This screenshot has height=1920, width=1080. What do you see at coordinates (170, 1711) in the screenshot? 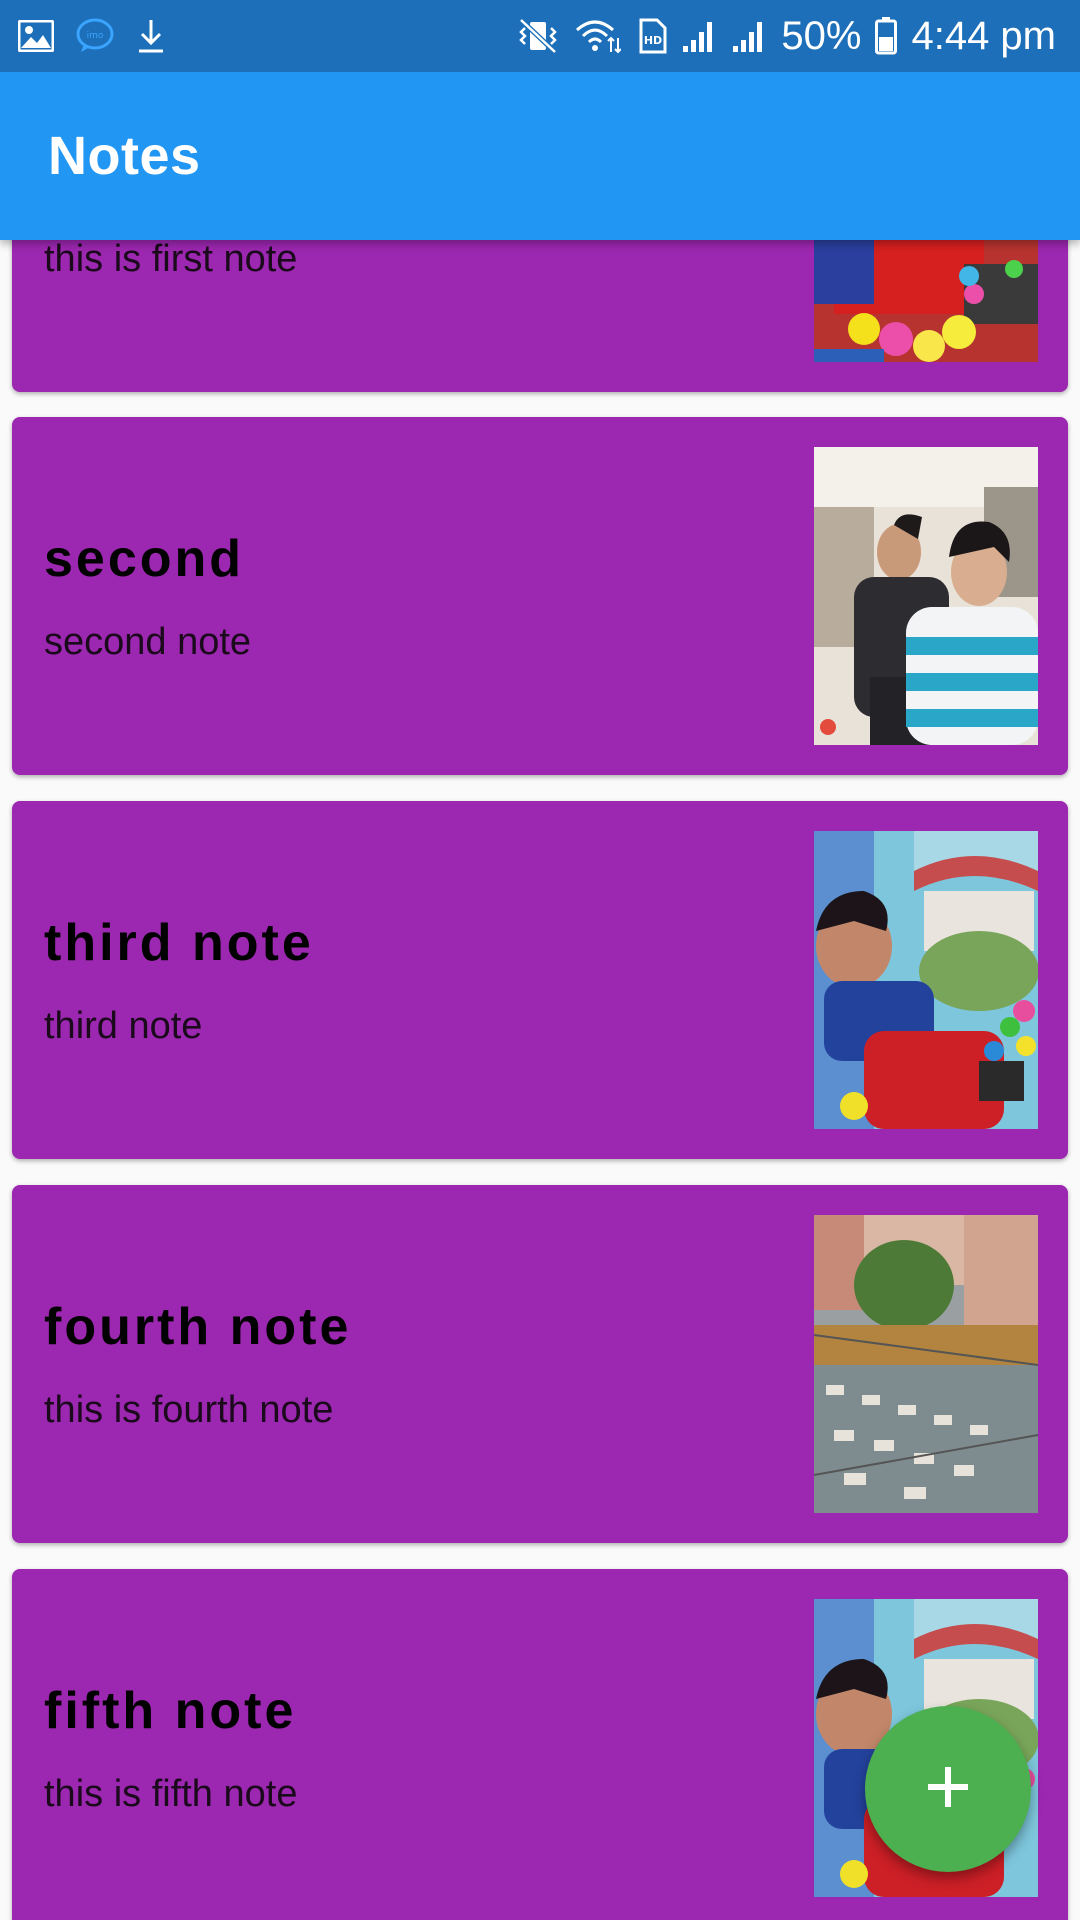
I see `note-title: fifth note` at bounding box center [170, 1711].